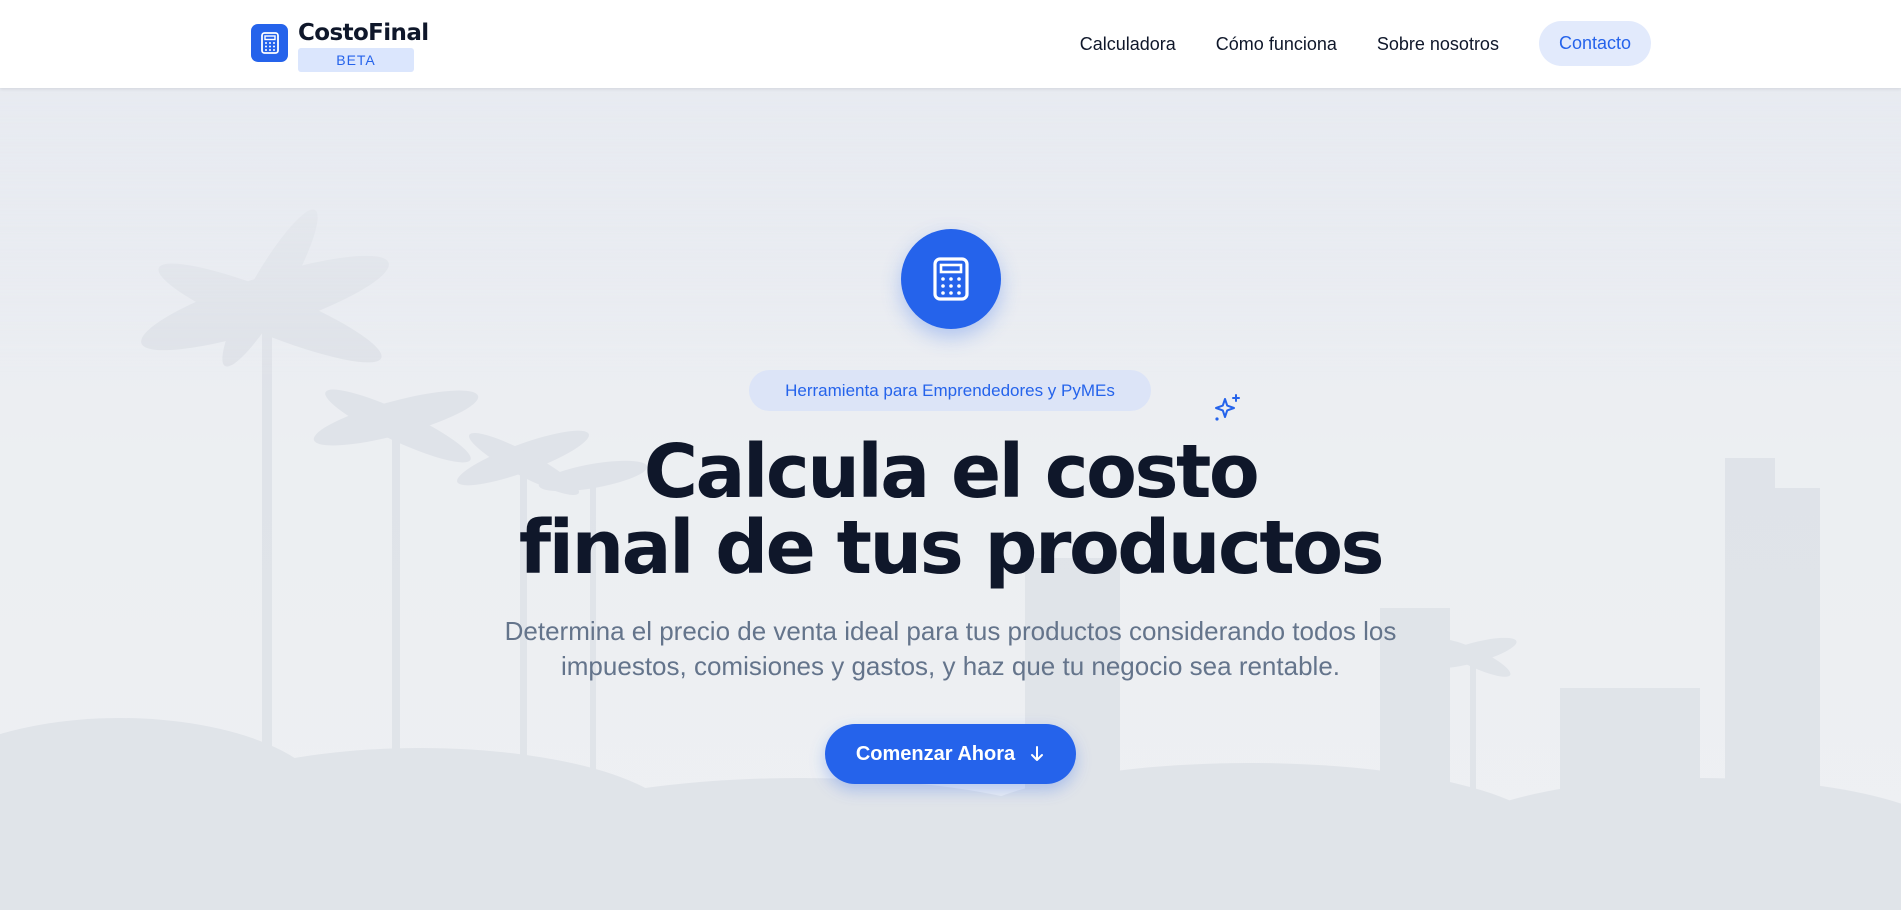  I want to click on brand-logo: CostoFinal BETA, so click(340, 46).